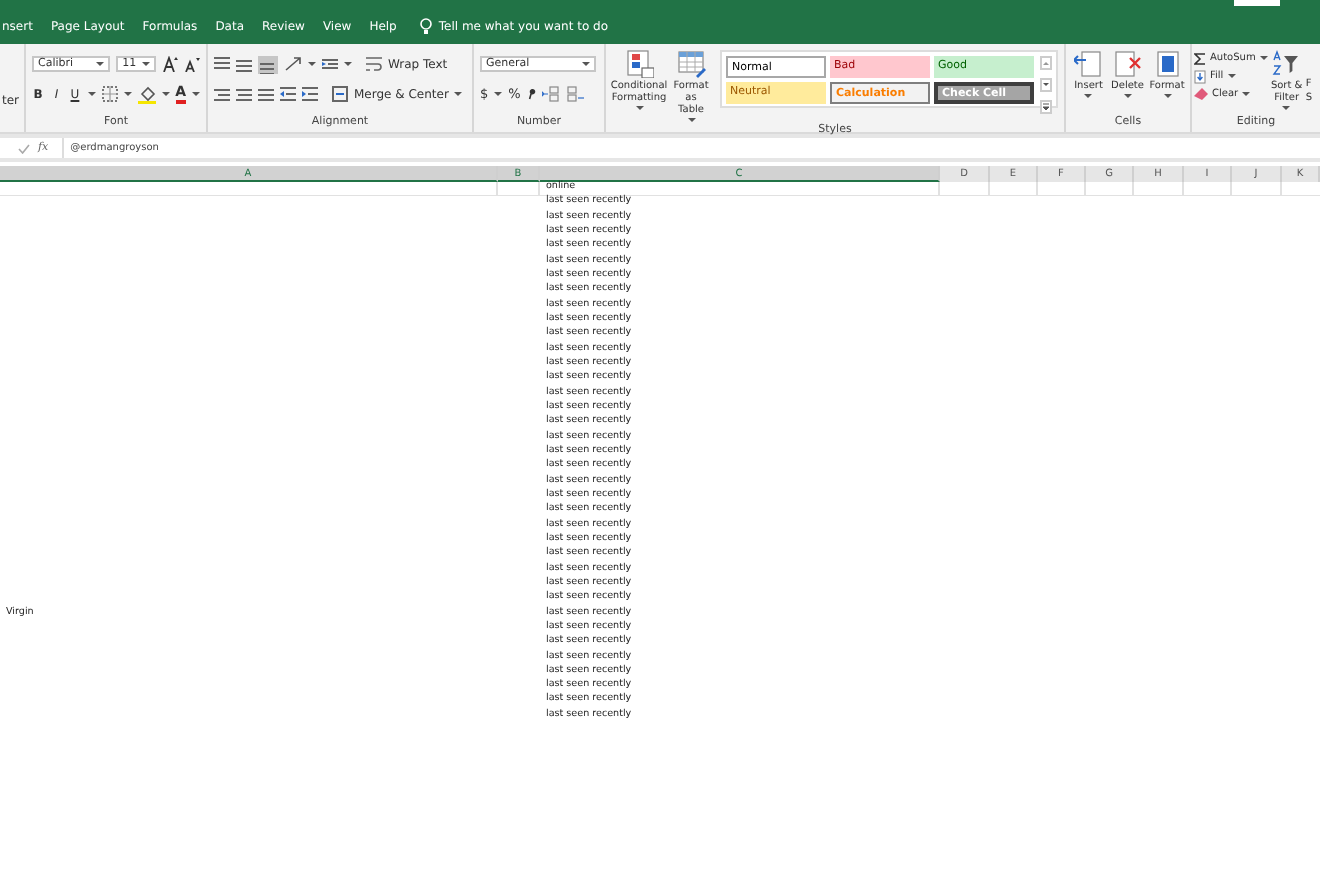  I want to click on orientation-icon, so click(293, 64).